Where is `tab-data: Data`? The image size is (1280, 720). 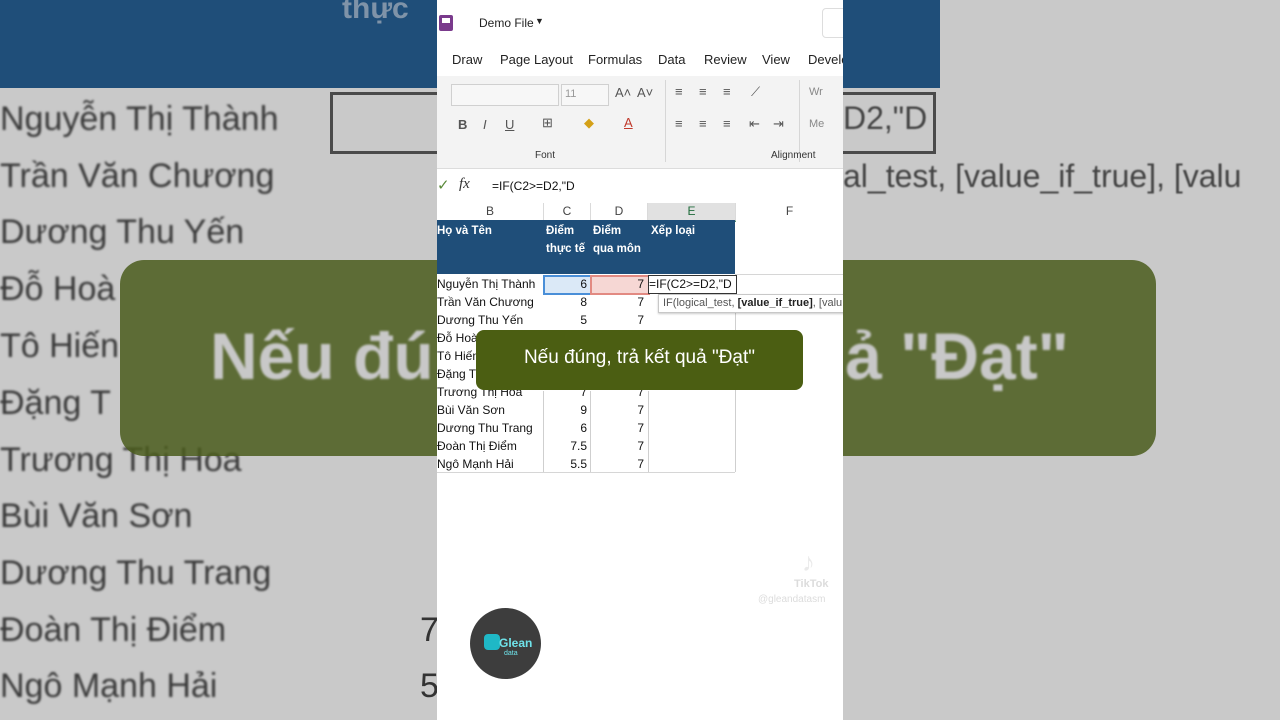
tab-data: Data is located at coordinates (671, 59).